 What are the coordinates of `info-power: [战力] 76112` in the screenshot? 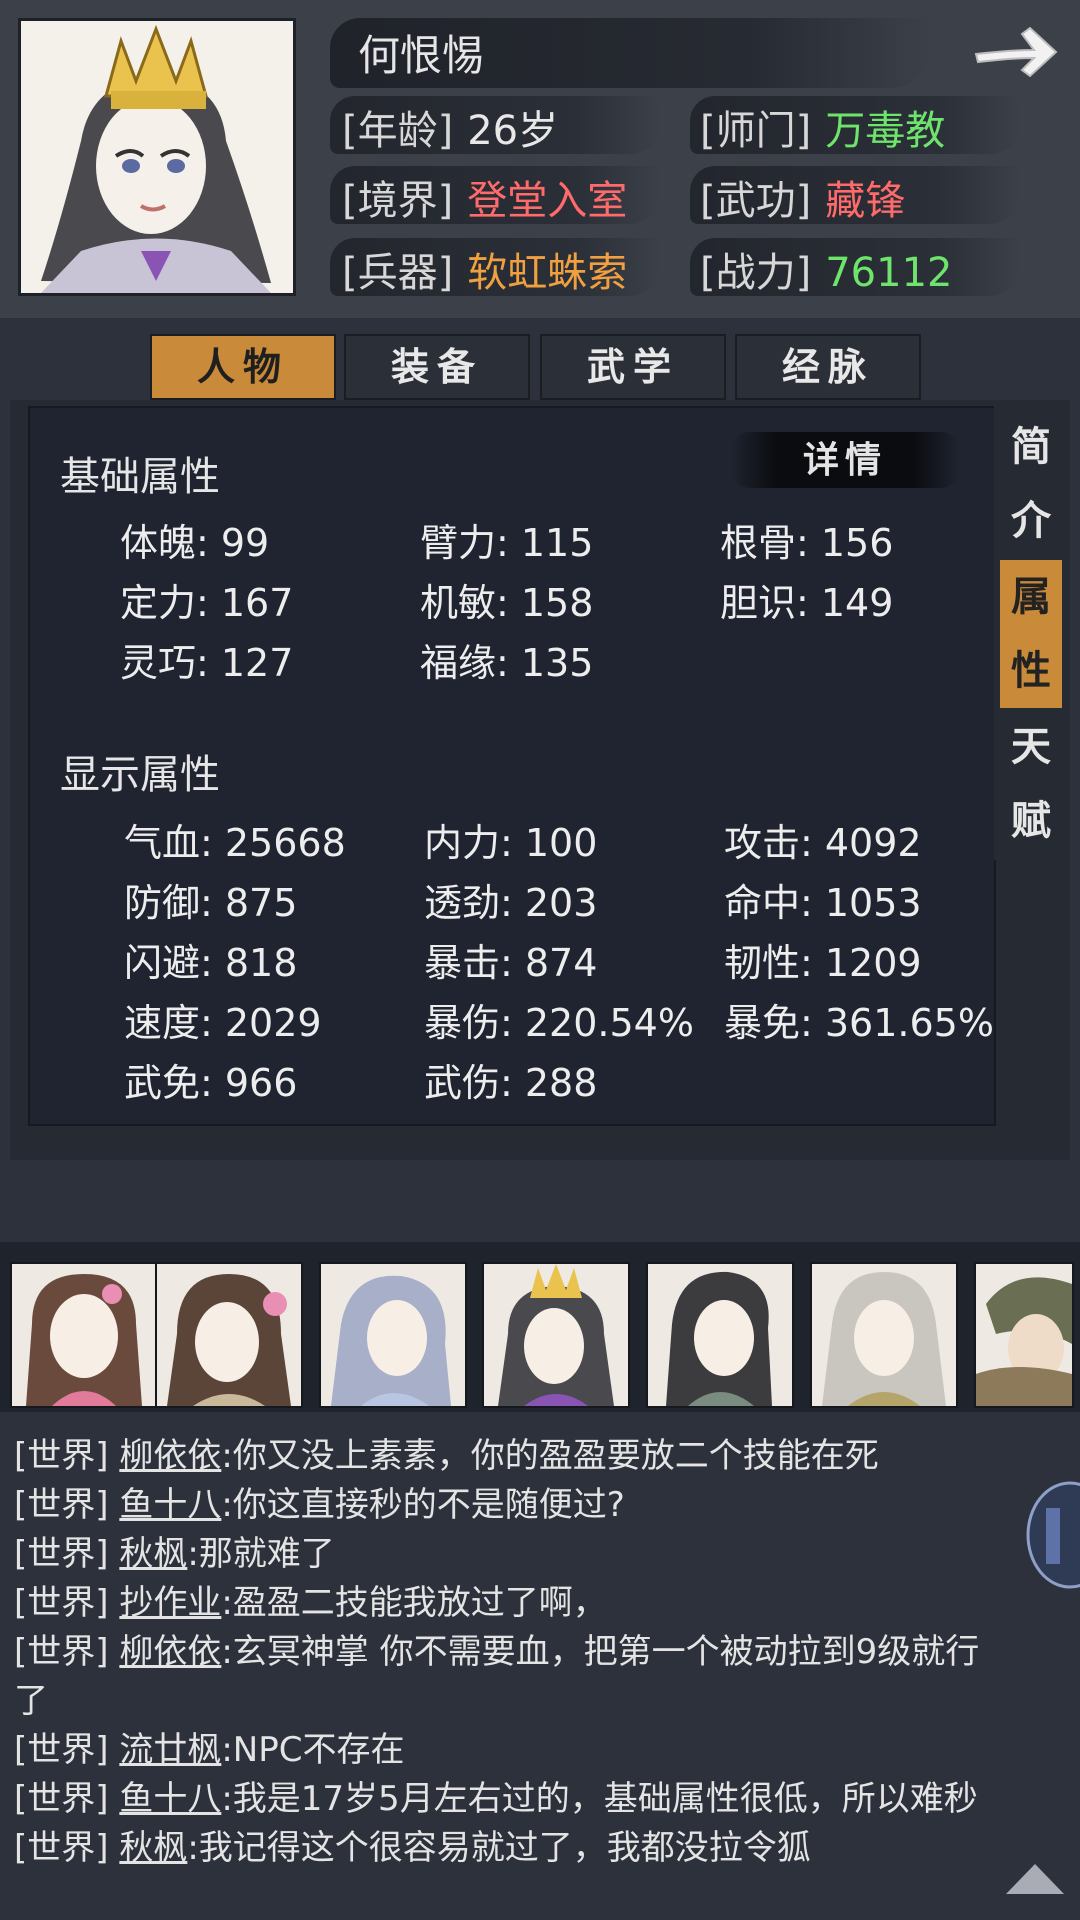 It's located at (826, 269).